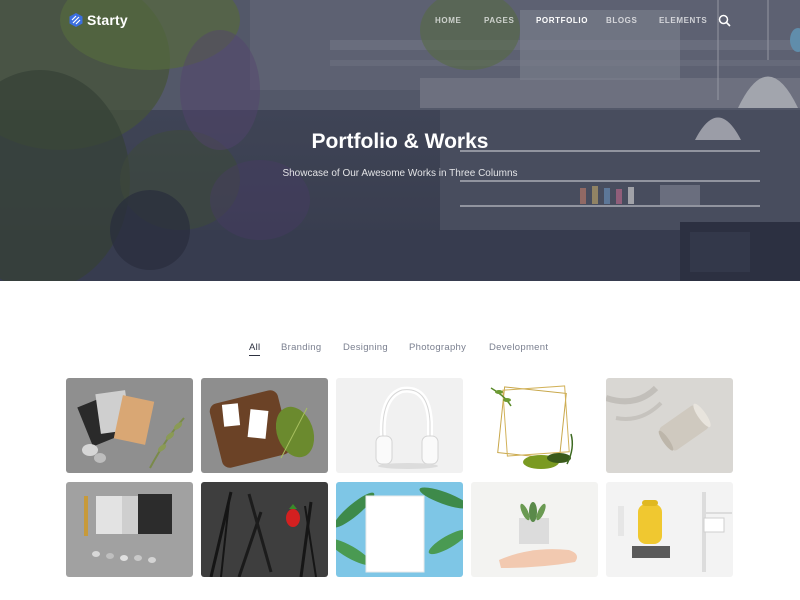  I want to click on nav-item-pages: PAGES, so click(499, 20).